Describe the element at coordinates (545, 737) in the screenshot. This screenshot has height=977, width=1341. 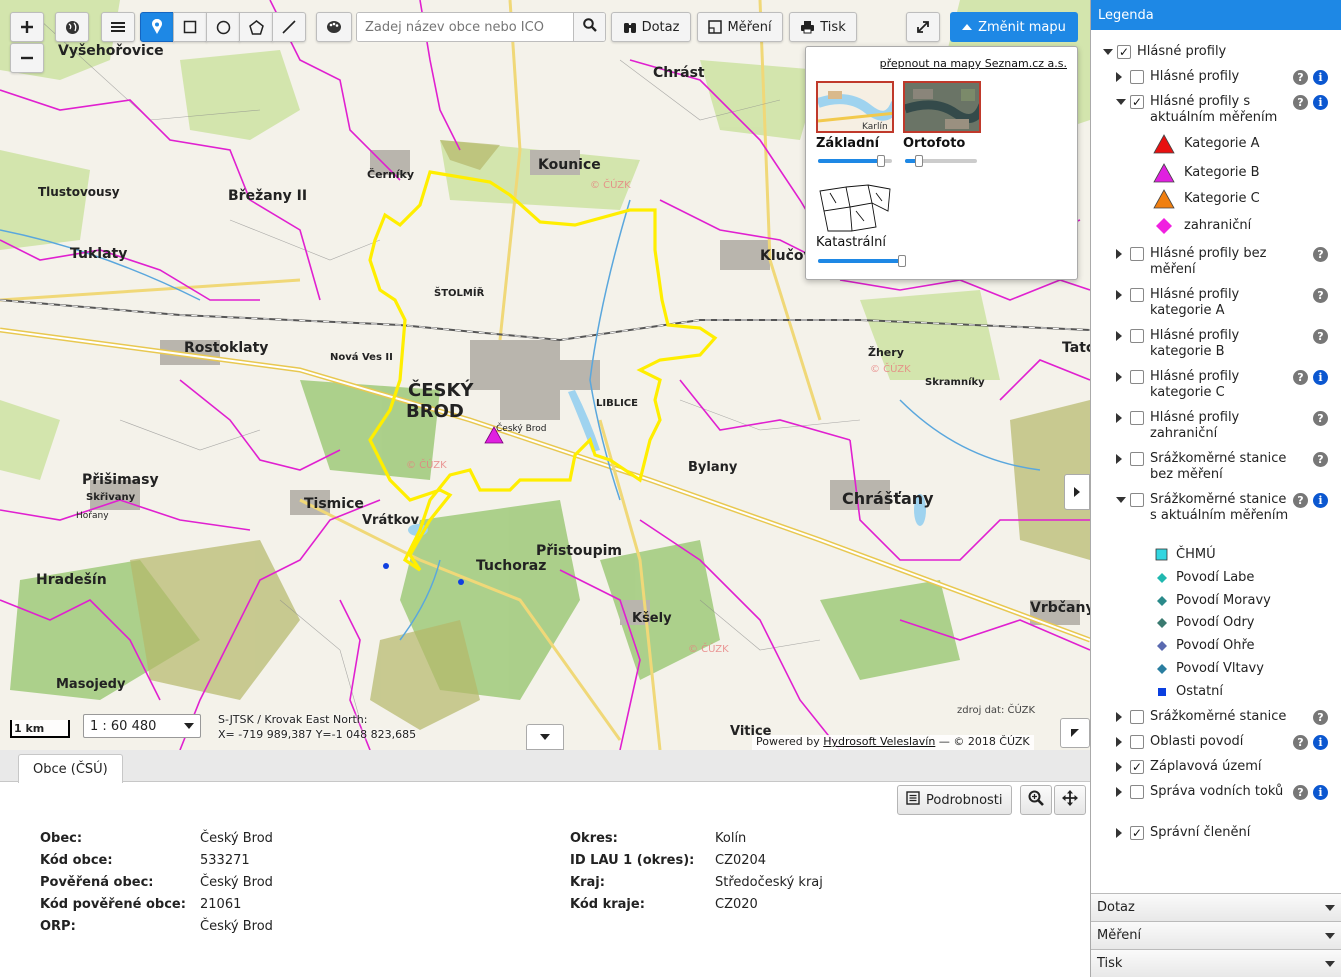
I see `collapse-bottom-panel-button` at that location.